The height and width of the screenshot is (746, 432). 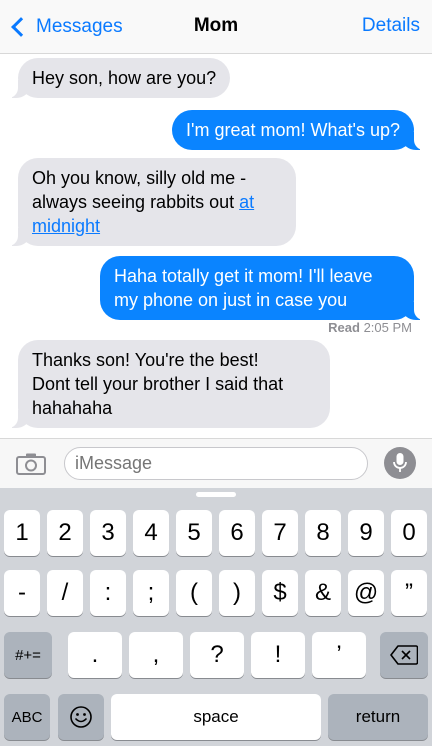 I want to click on keyboard-handle, so click(x=216, y=494).